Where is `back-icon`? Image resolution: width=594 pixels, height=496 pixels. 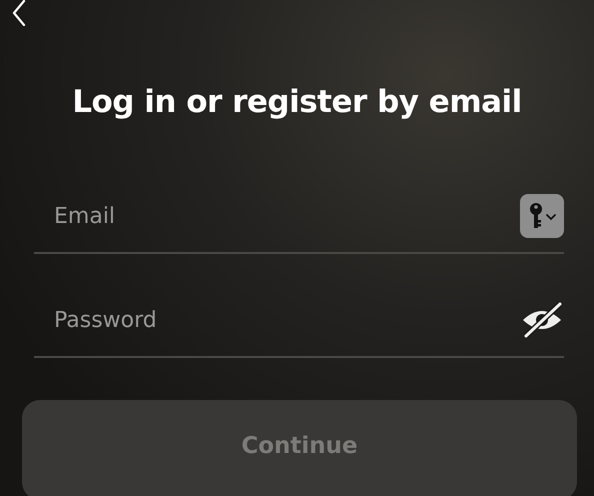
back-icon is located at coordinates (19, 13).